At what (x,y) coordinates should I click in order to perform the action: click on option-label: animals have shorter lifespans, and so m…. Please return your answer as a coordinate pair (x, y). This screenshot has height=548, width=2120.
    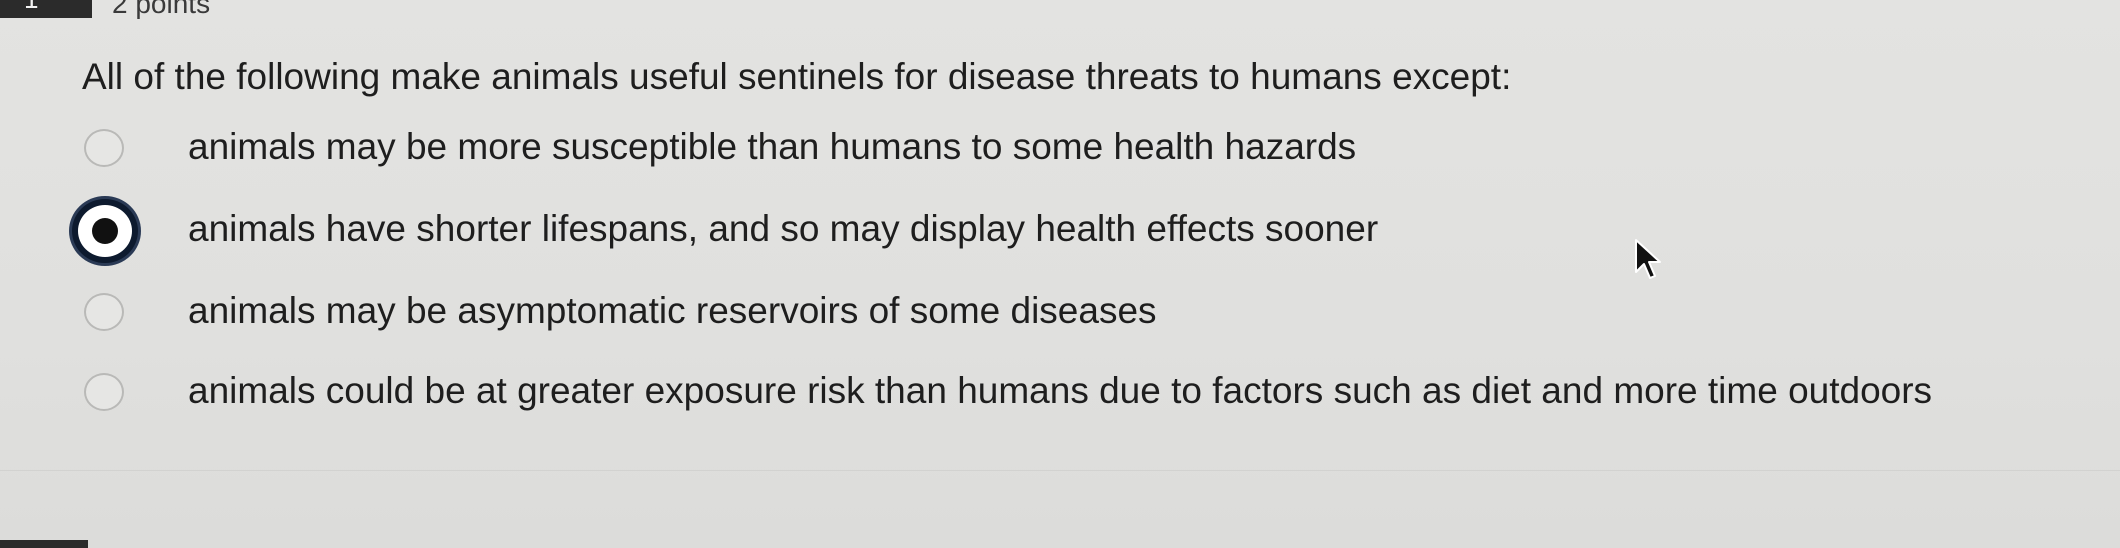
    Looking at the image, I should click on (783, 229).